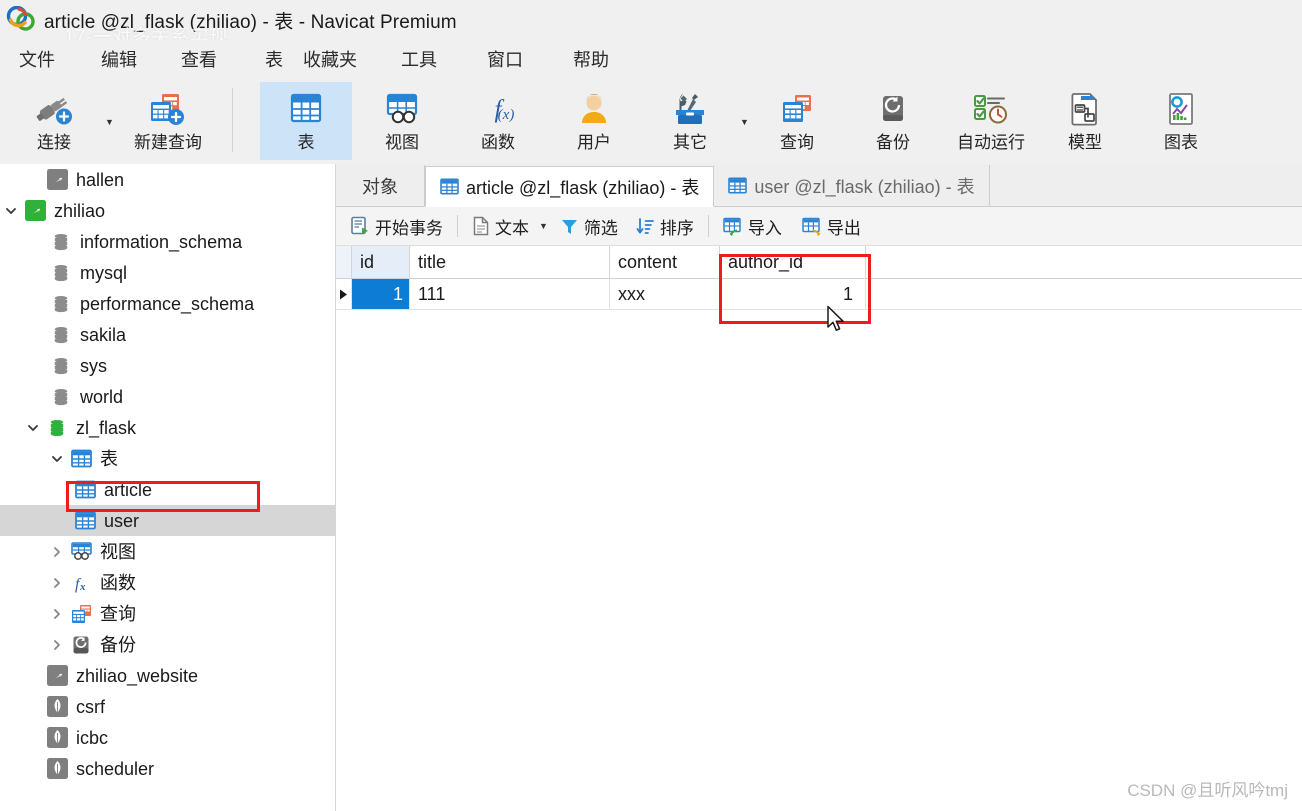  Describe the element at coordinates (167, 241) in the screenshot. I see `tree-item-information-schema: information_schema` at that location.